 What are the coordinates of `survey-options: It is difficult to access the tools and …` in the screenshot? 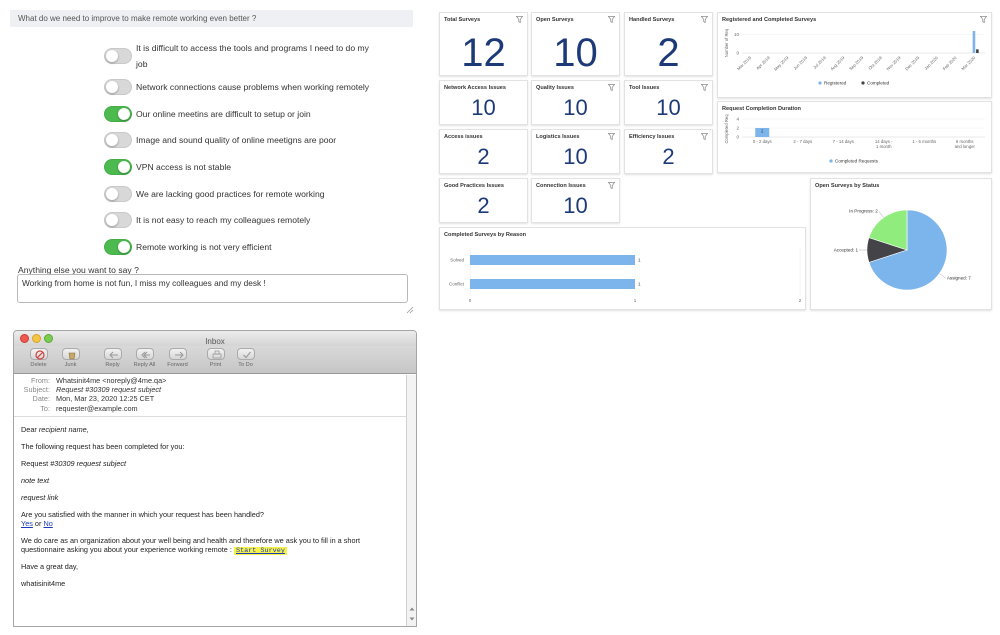 It's located at (254, 149).